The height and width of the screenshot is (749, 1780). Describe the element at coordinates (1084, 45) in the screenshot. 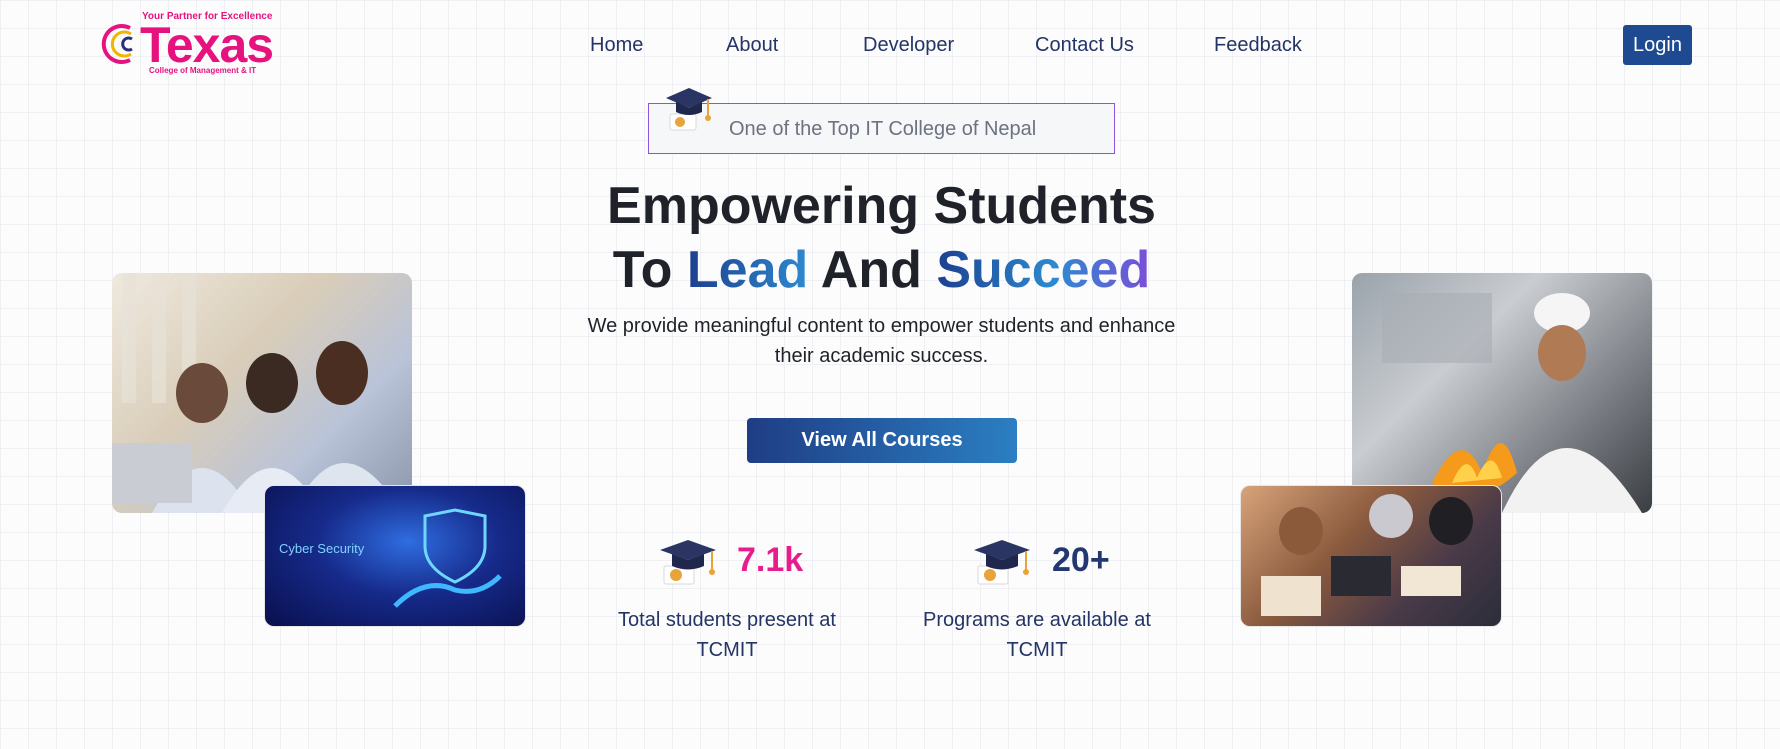

I see `nav-contact-us: Contact Us` at that location.